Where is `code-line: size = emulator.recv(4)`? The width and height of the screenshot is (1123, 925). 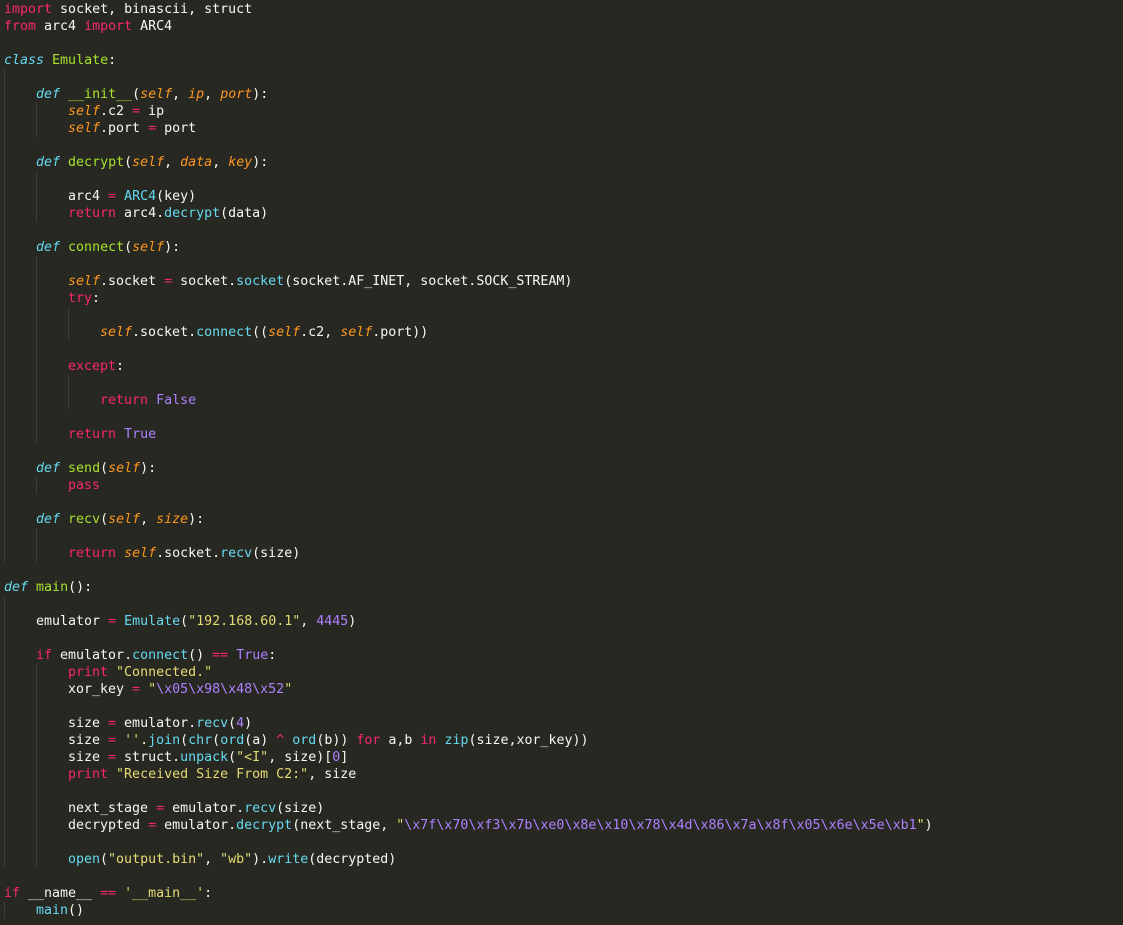 code-line: size = emulator.recv(4) is located at coordinates (561, 723).